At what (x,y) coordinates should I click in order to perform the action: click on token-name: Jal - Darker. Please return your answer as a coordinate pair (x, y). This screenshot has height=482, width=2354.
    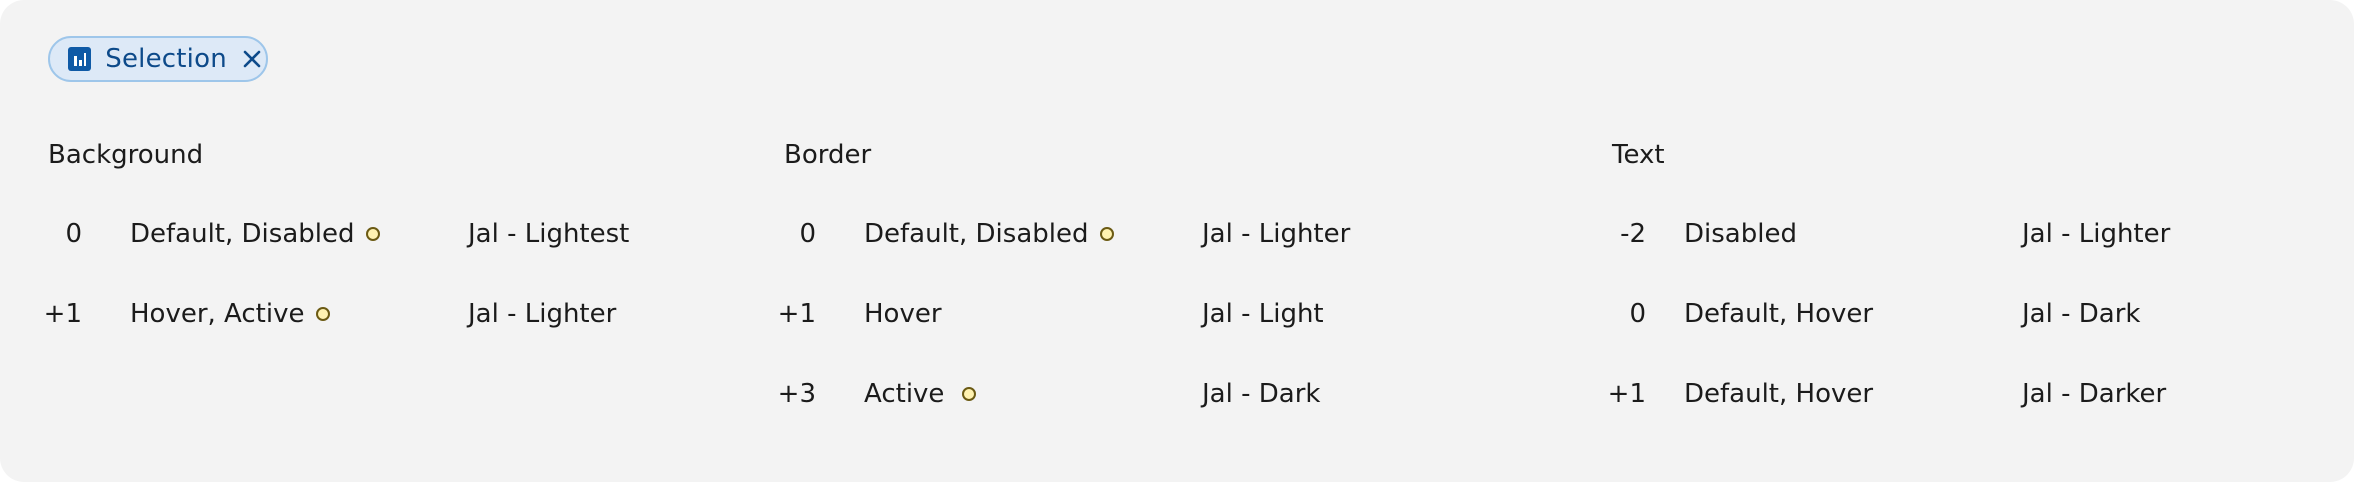
    Looking at the image, I should click on (2094, 394).